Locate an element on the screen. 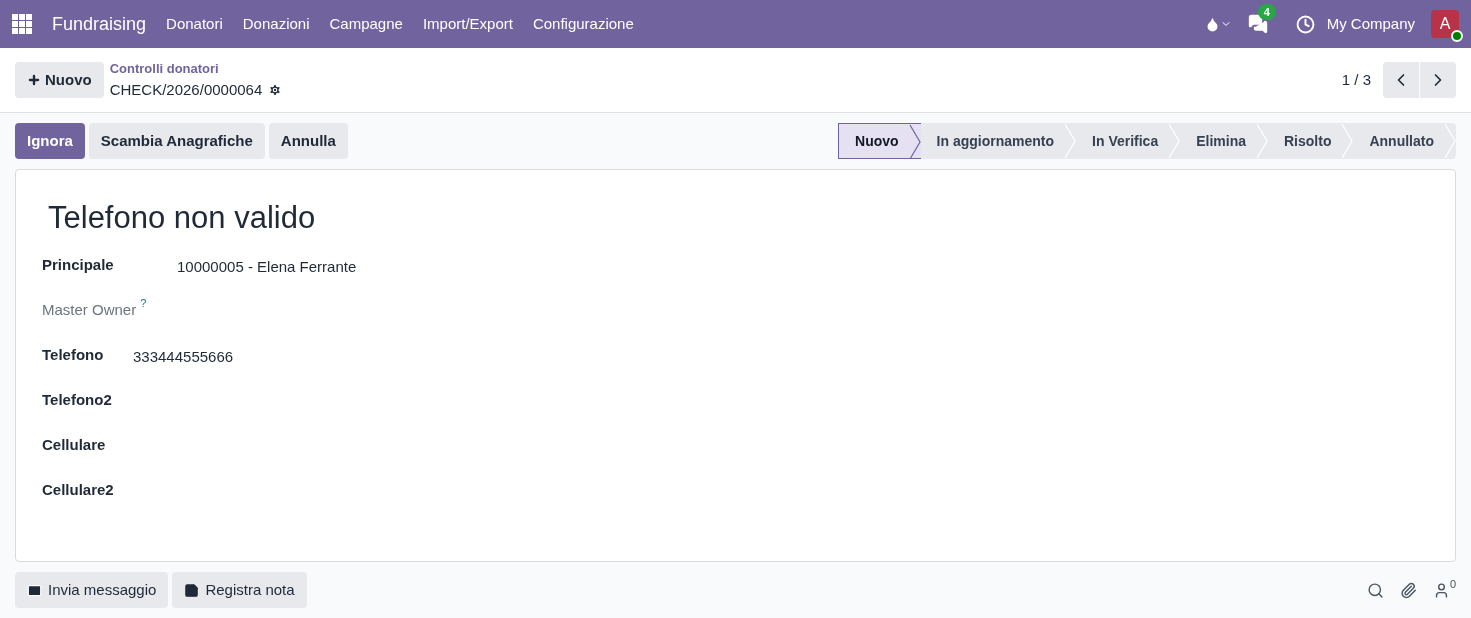 The image size is (1471, 618). clock-icon is located at coordinates (1305, 24).